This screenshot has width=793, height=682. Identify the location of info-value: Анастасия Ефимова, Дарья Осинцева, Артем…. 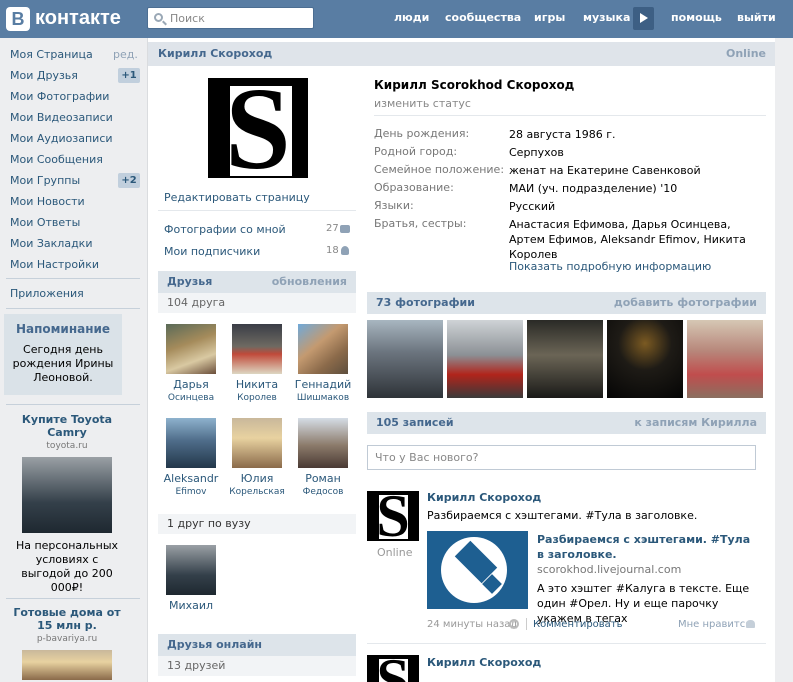
(638, 239).